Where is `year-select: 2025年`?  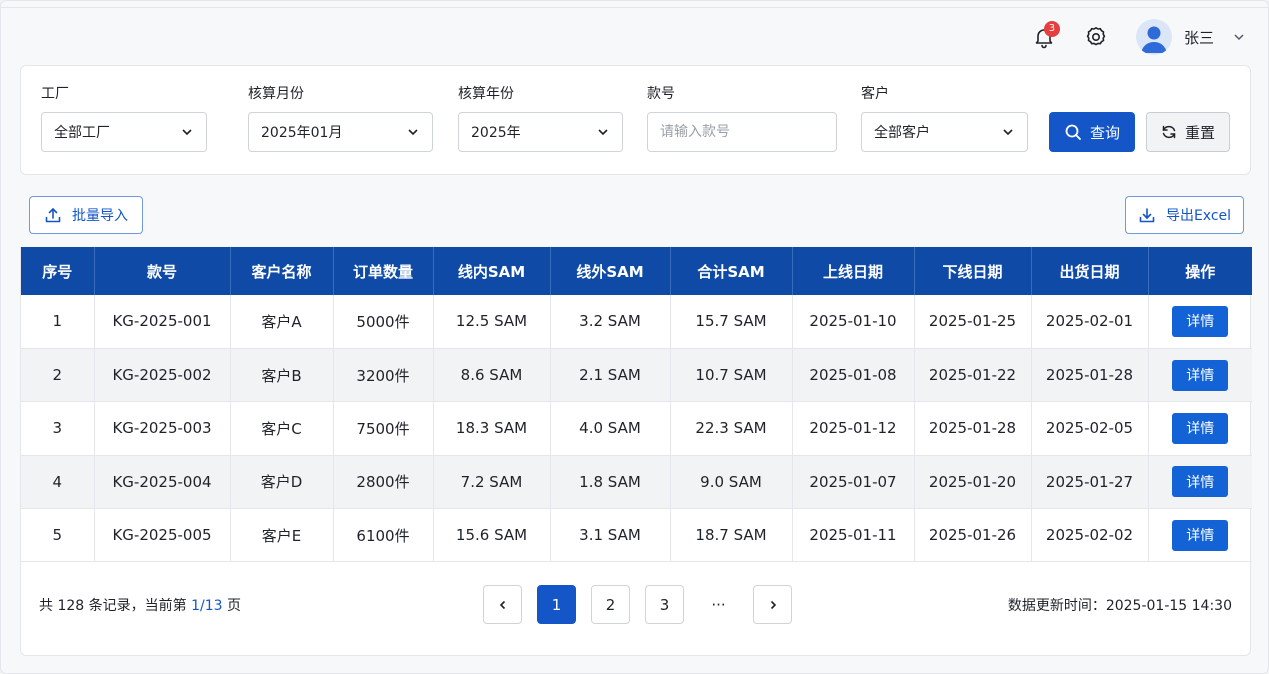 year-select: 2025年 is located at coordinates (540, 132).